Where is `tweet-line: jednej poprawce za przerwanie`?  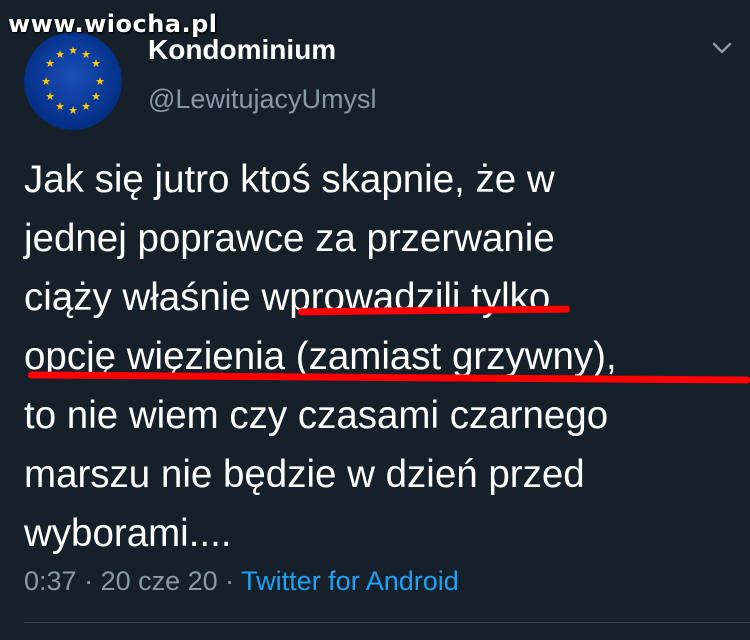
tweet-line: jednej poprawce za przerwanie is located at coordinates (289, 238).